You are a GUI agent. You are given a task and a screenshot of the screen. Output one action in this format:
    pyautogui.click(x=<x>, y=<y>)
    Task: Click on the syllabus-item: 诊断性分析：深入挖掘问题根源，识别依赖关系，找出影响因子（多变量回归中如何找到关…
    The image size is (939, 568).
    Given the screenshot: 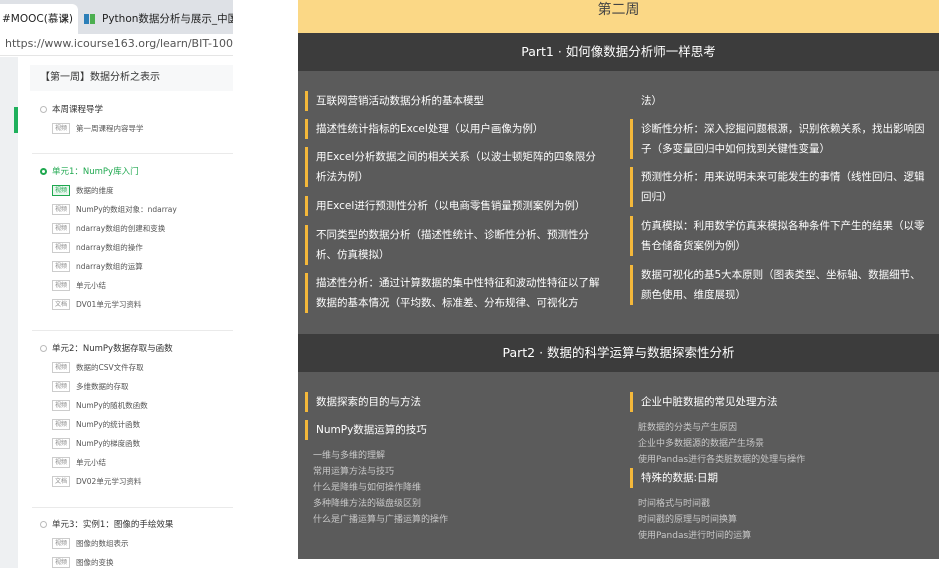 What is the action you would take?
    pyautogui.click(x=778, y=139)
    